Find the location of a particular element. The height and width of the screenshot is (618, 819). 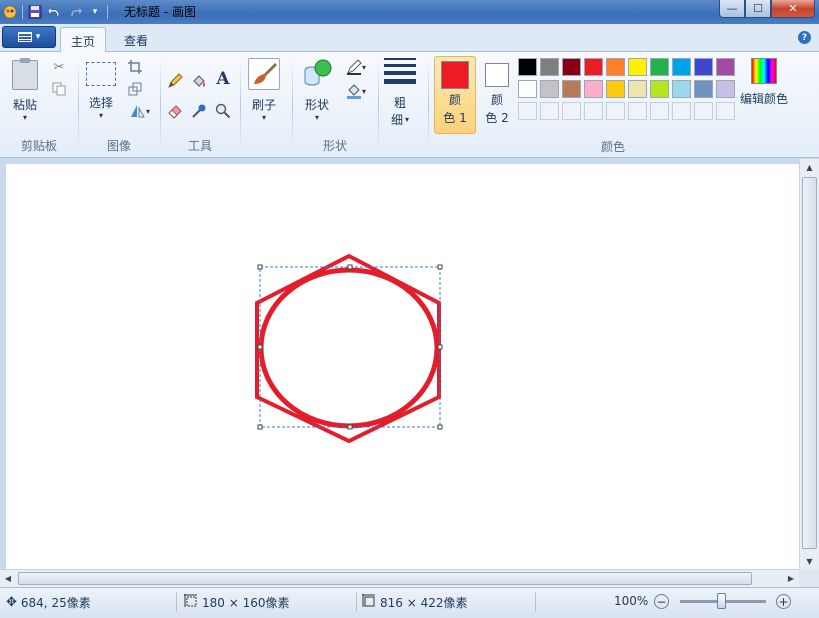

scroll-up-icon: ▲ is located at coordinates (809, 167).